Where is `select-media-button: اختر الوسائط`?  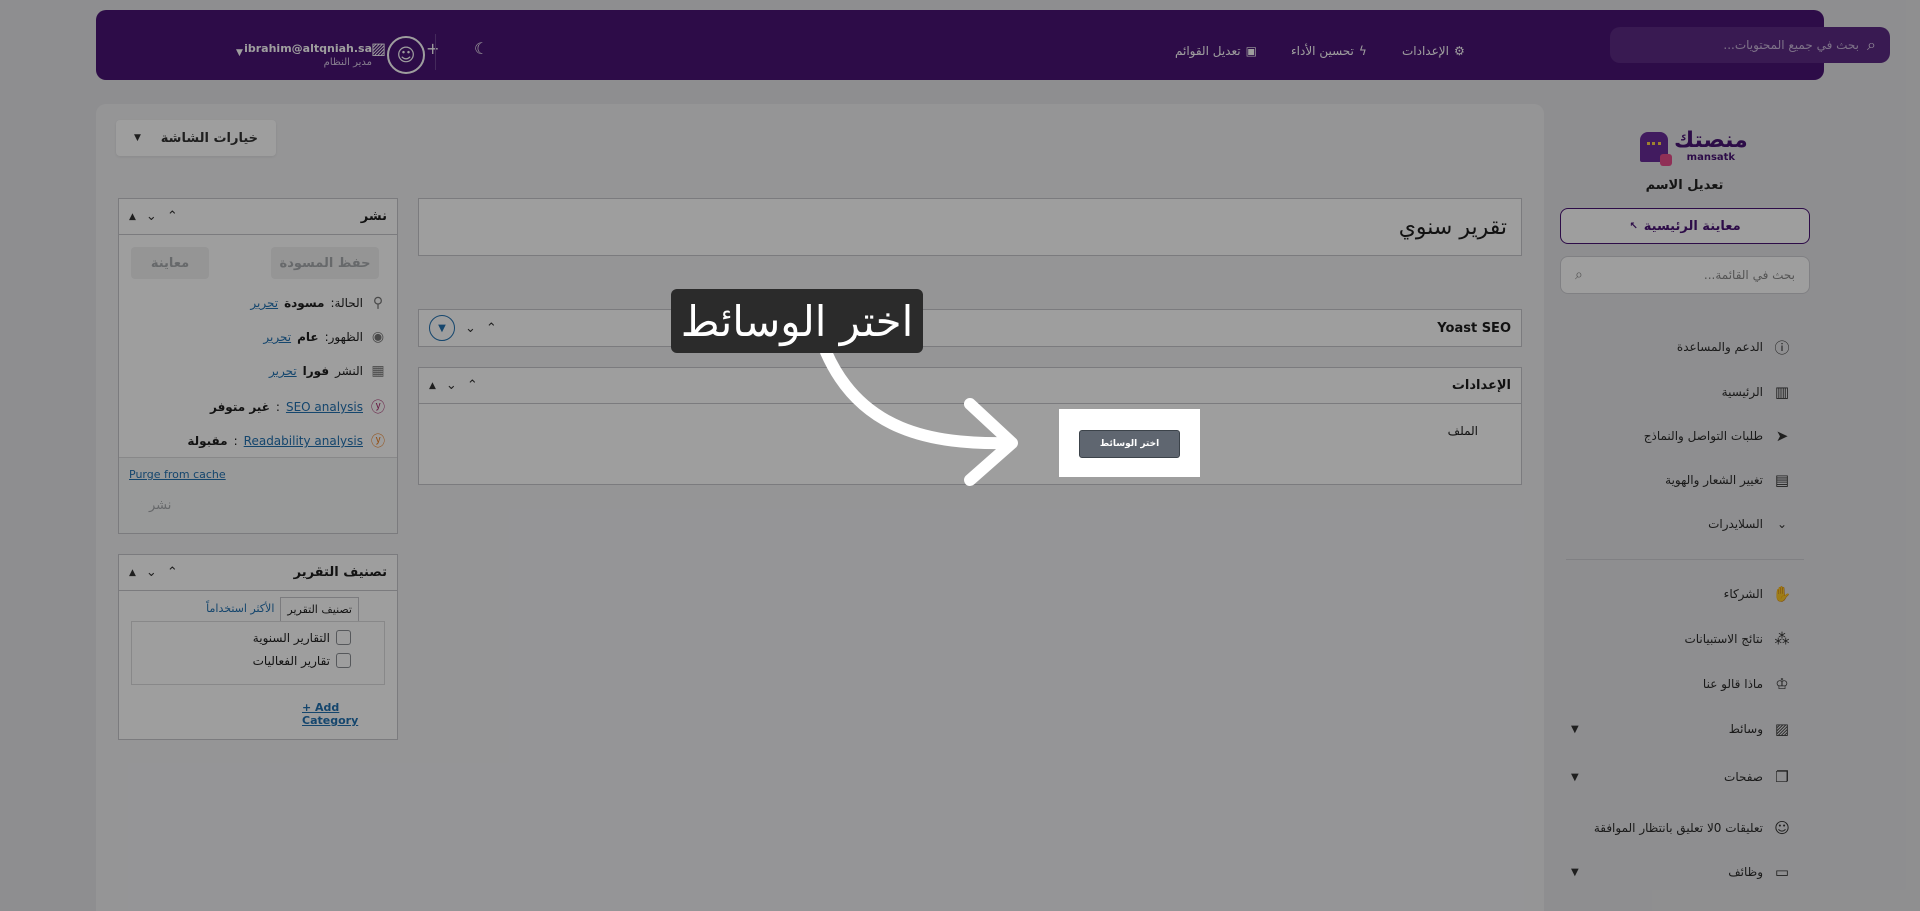
select-media-button: اختر الوسائط is located at coordinates (1129, 444).